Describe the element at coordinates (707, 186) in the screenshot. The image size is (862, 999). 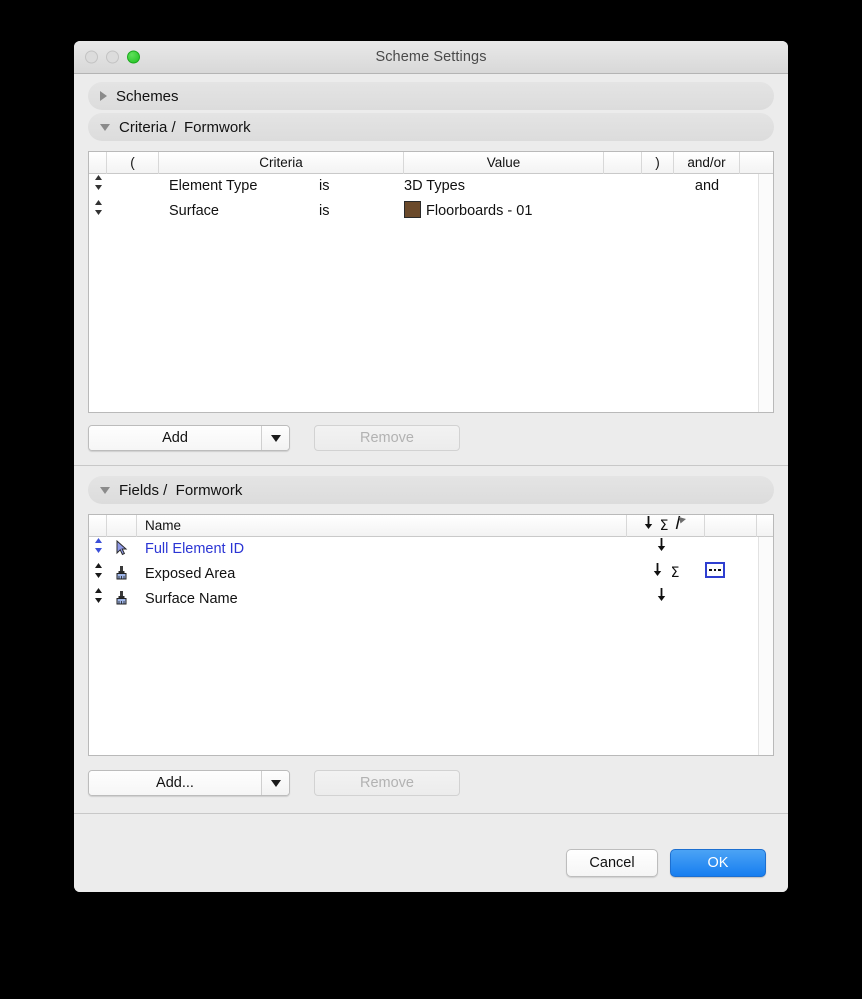
I see `criteria-row-andor: and` at that location.